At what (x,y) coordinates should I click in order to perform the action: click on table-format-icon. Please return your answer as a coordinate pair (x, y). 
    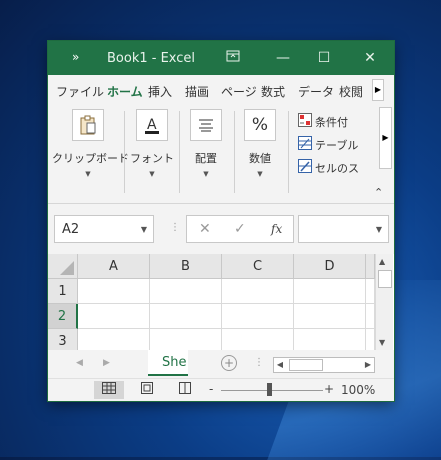
    Looking at the image, I should click on (305, 144).